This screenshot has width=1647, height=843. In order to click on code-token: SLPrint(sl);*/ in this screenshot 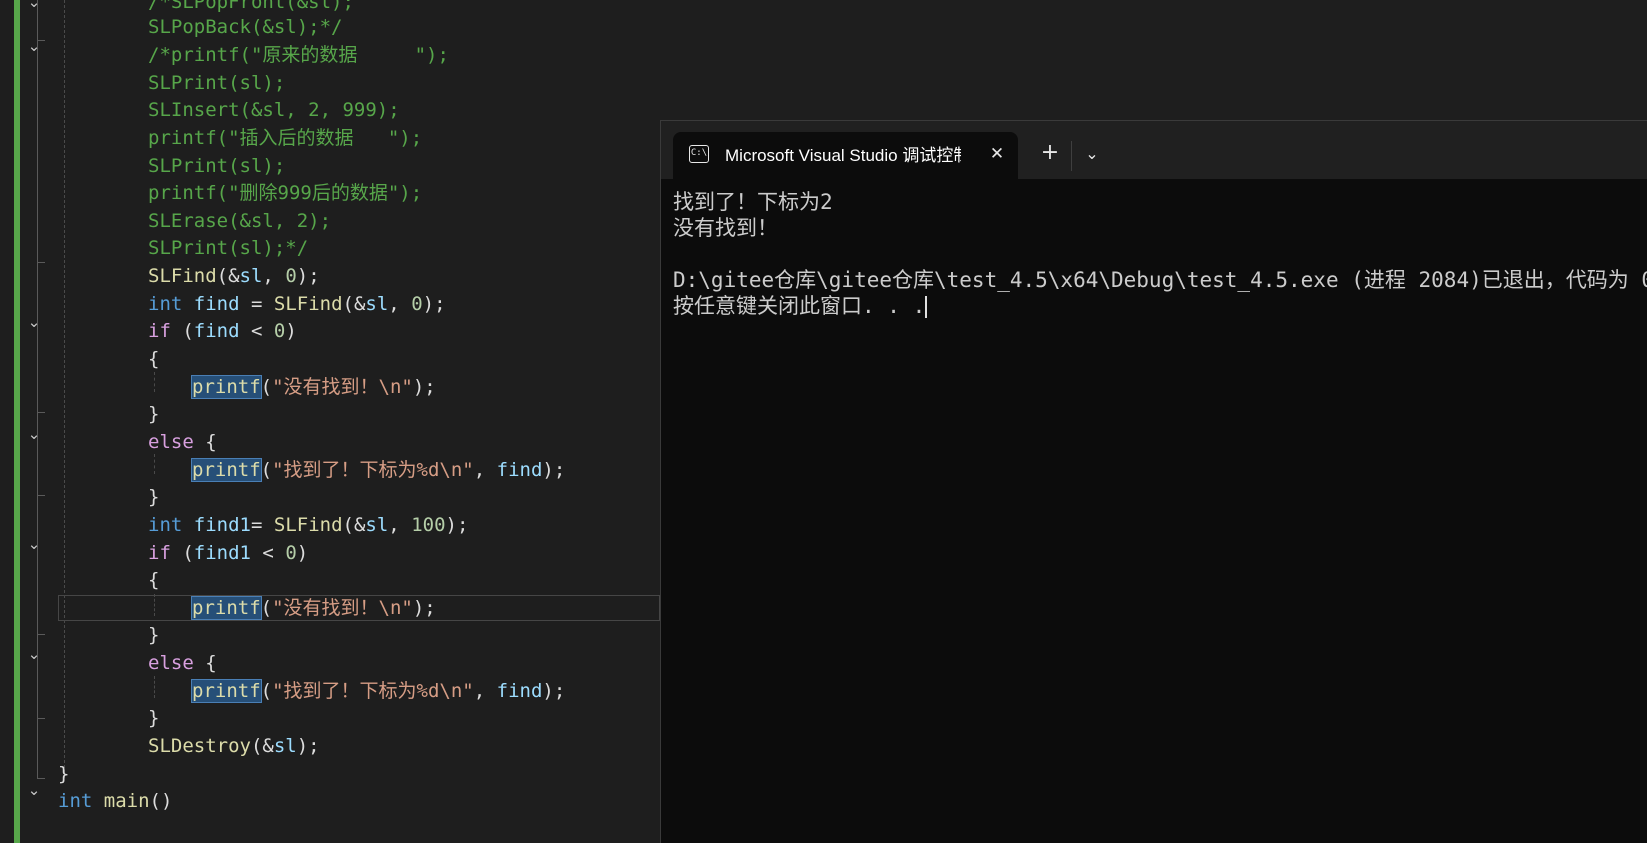, I will do `click(228, 248)`.